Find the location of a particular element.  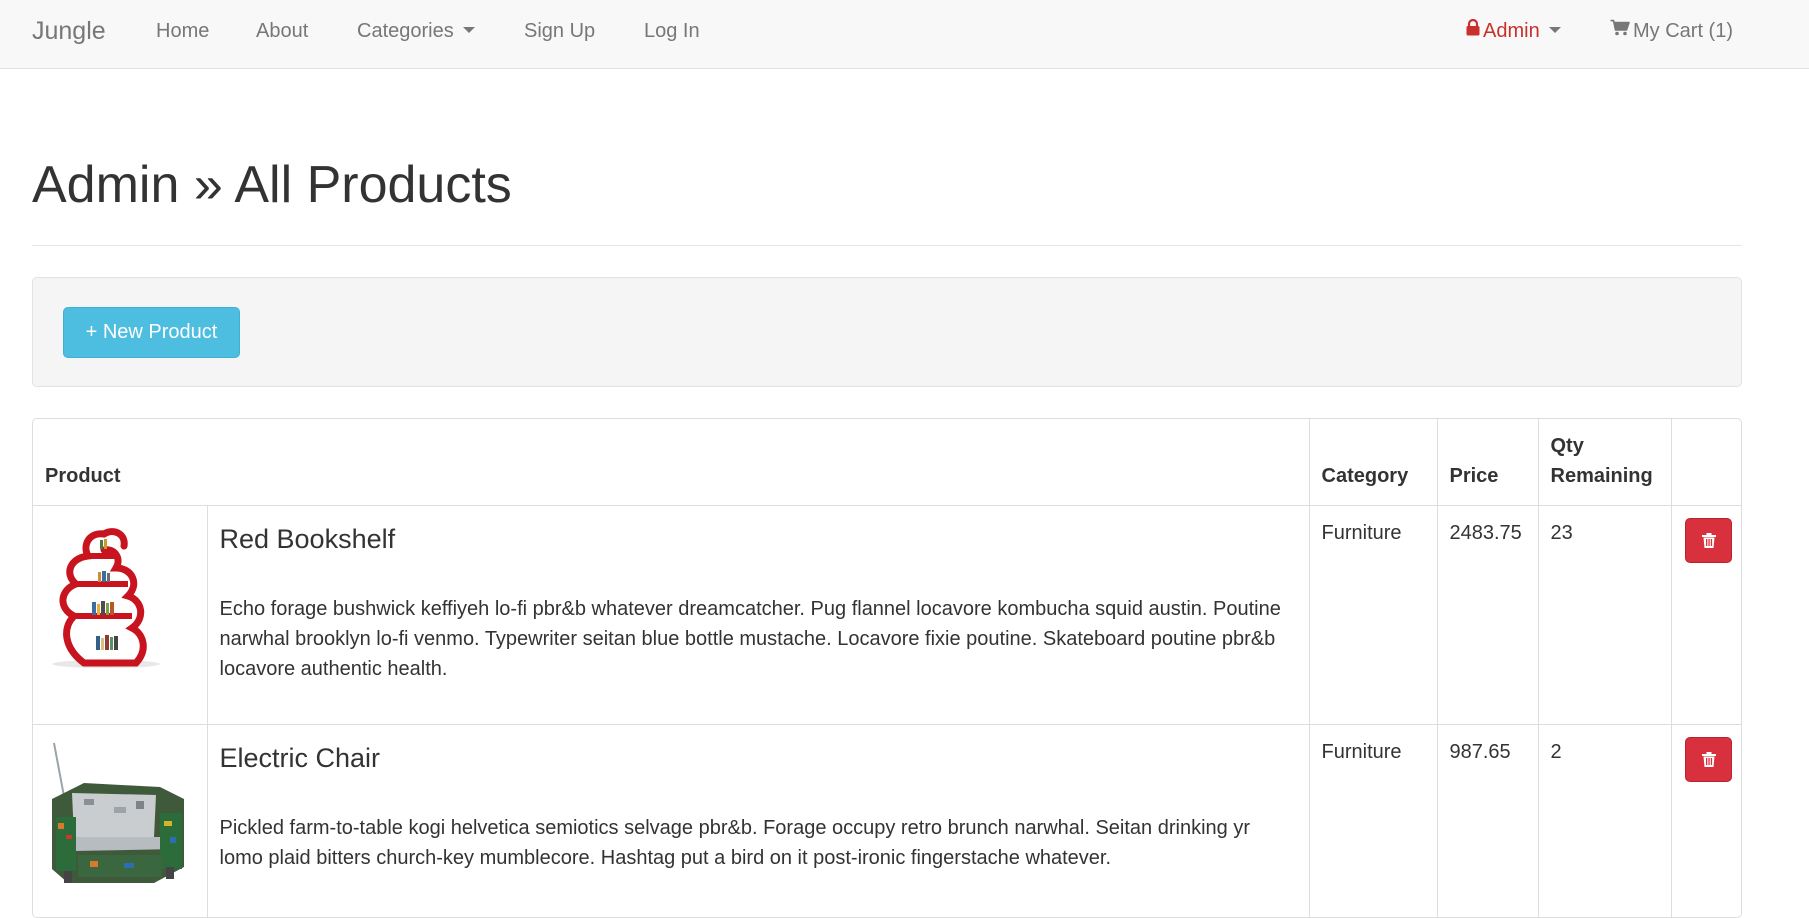

nav-categories-dropdown: Categories is located at coordinates (416, 31).